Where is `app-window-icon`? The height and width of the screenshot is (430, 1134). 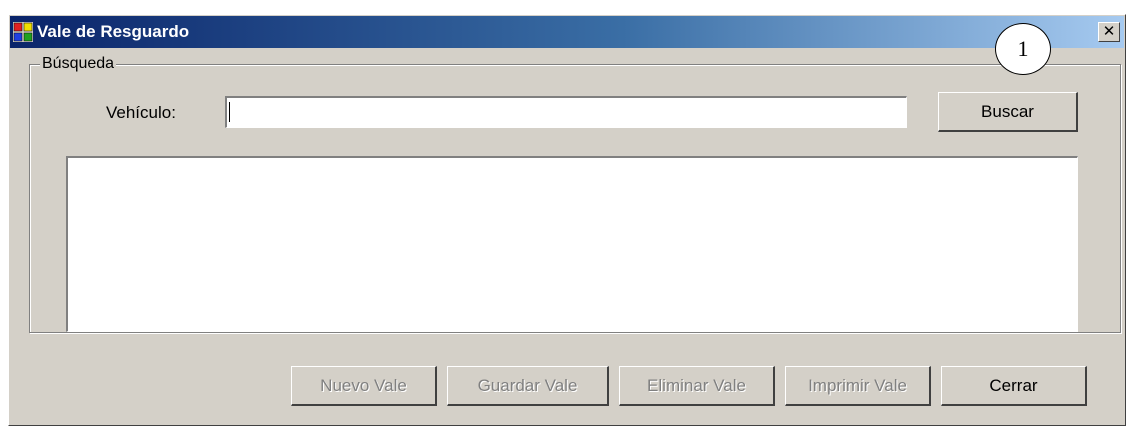
app-window-icon is located at coordinates (23, 32).